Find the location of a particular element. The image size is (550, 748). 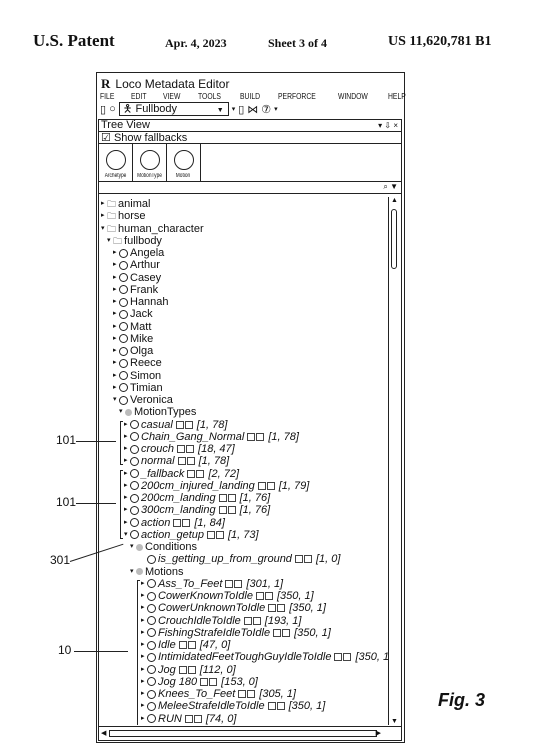

tree-item: ▸ Matt is located at coordinates (132, 327).